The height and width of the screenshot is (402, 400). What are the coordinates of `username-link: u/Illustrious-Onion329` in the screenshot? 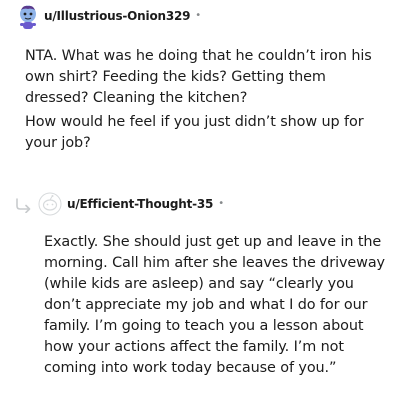 It's located at (117, 16).